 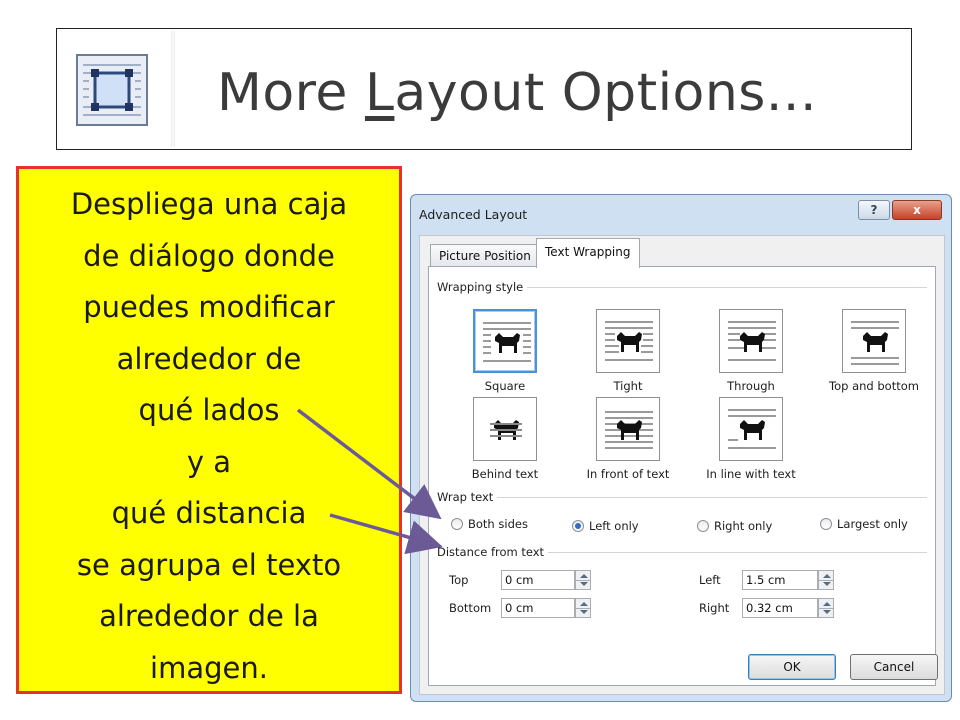 What do you see at coordinates (470, 608) in the screenshot?
I see `bottom-distance-label: Bottom` at bounding box center [470, 608].